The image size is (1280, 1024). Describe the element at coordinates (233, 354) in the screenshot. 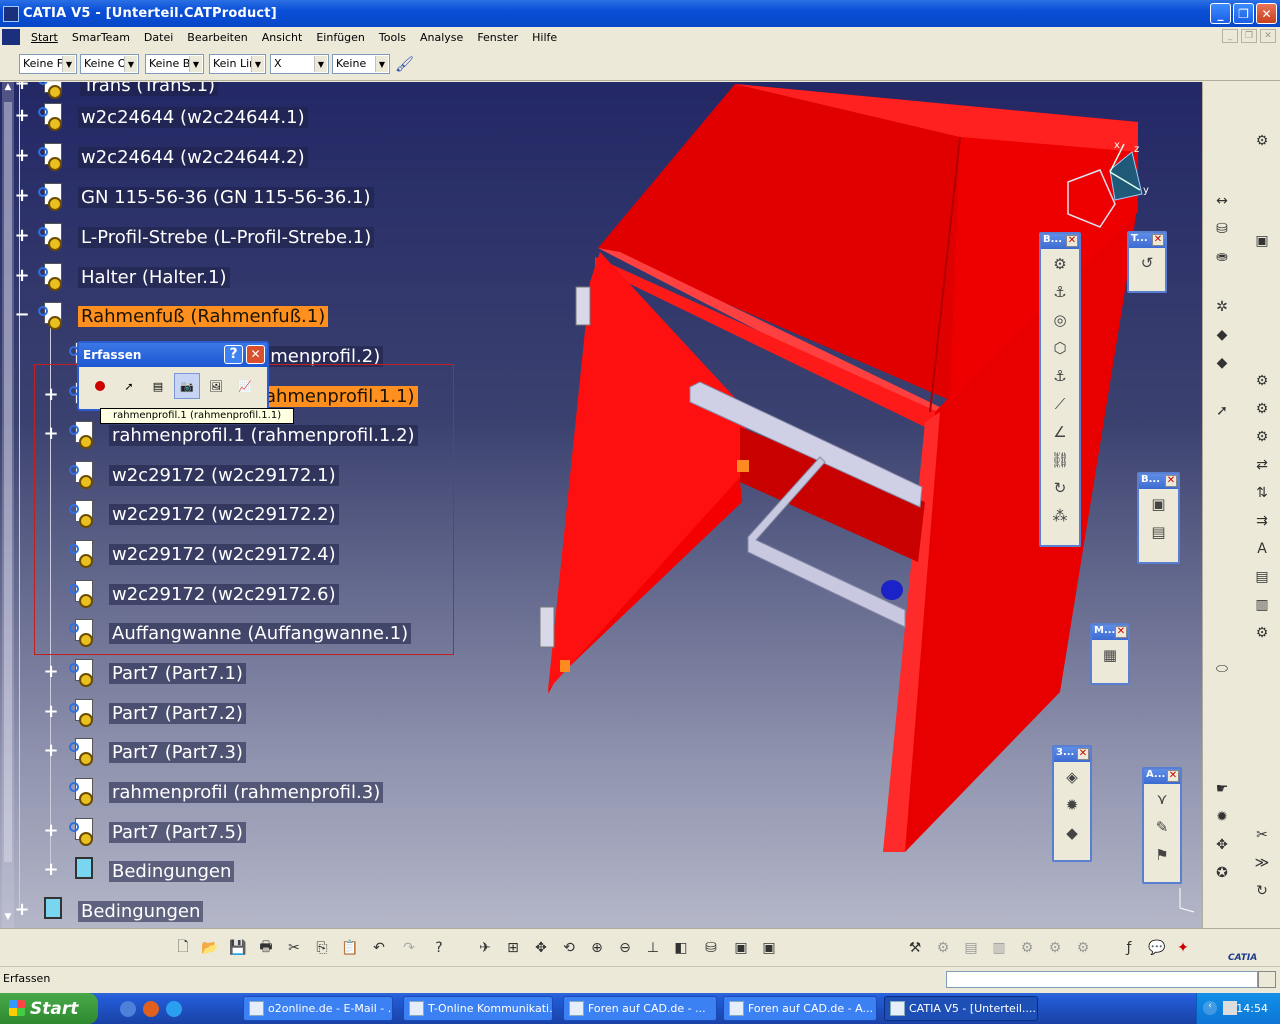

I see `help-button: ?` at that location.